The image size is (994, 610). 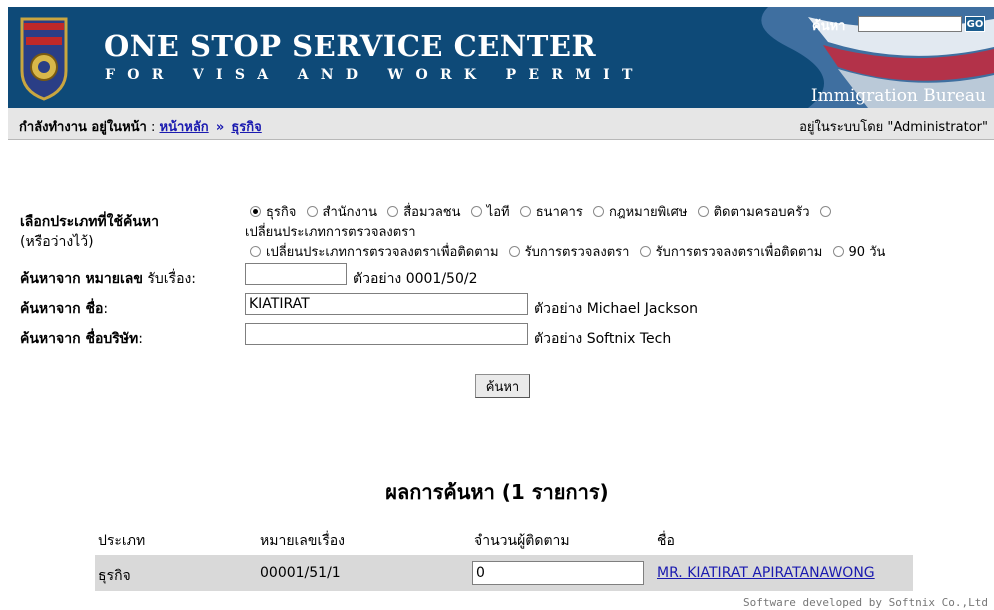 What do you see at coordinates (730, 252) in the screenshot?
I see `radio-option-receive-visa-follow: รับการตรวจลงตราเพื่อติดตาม` at bounding box center [730, 252].